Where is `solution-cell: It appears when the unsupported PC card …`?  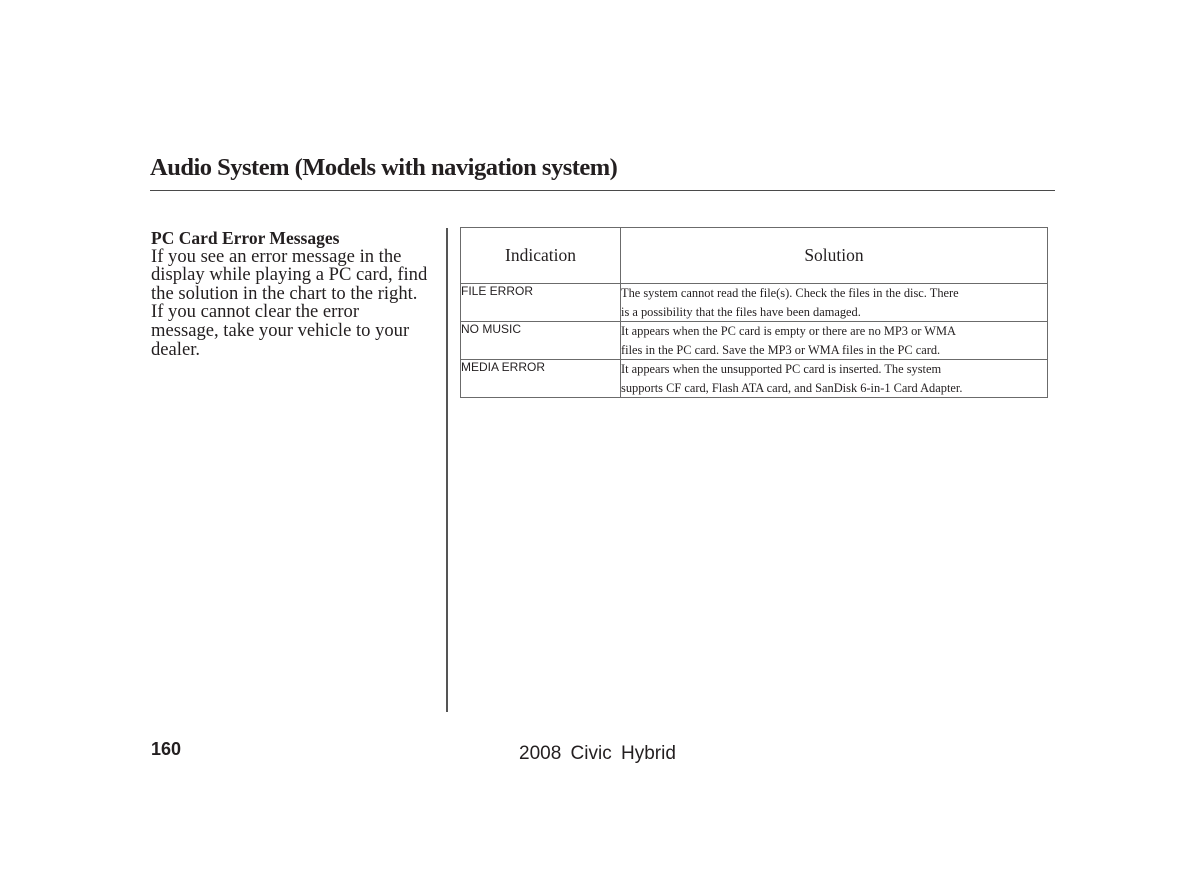 solution-cell: It appears when the unsupported PC card … is located at coordinates (834, 378).